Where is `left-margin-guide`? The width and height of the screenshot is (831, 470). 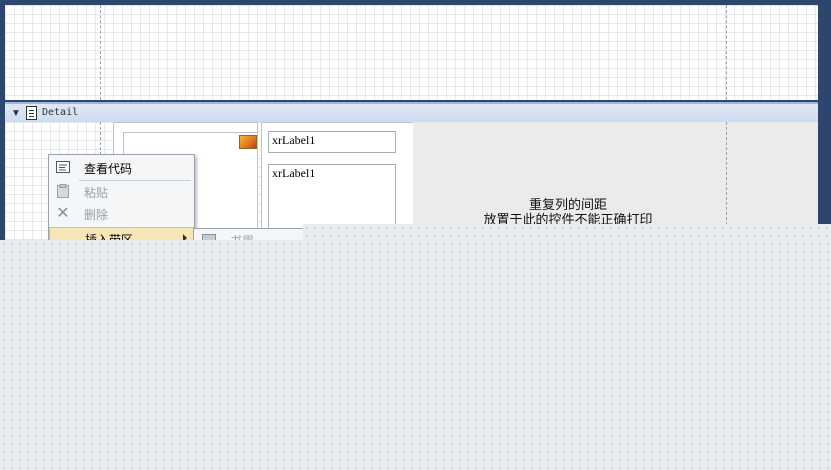
left-margin-guide is located at coordinates (100, 52).